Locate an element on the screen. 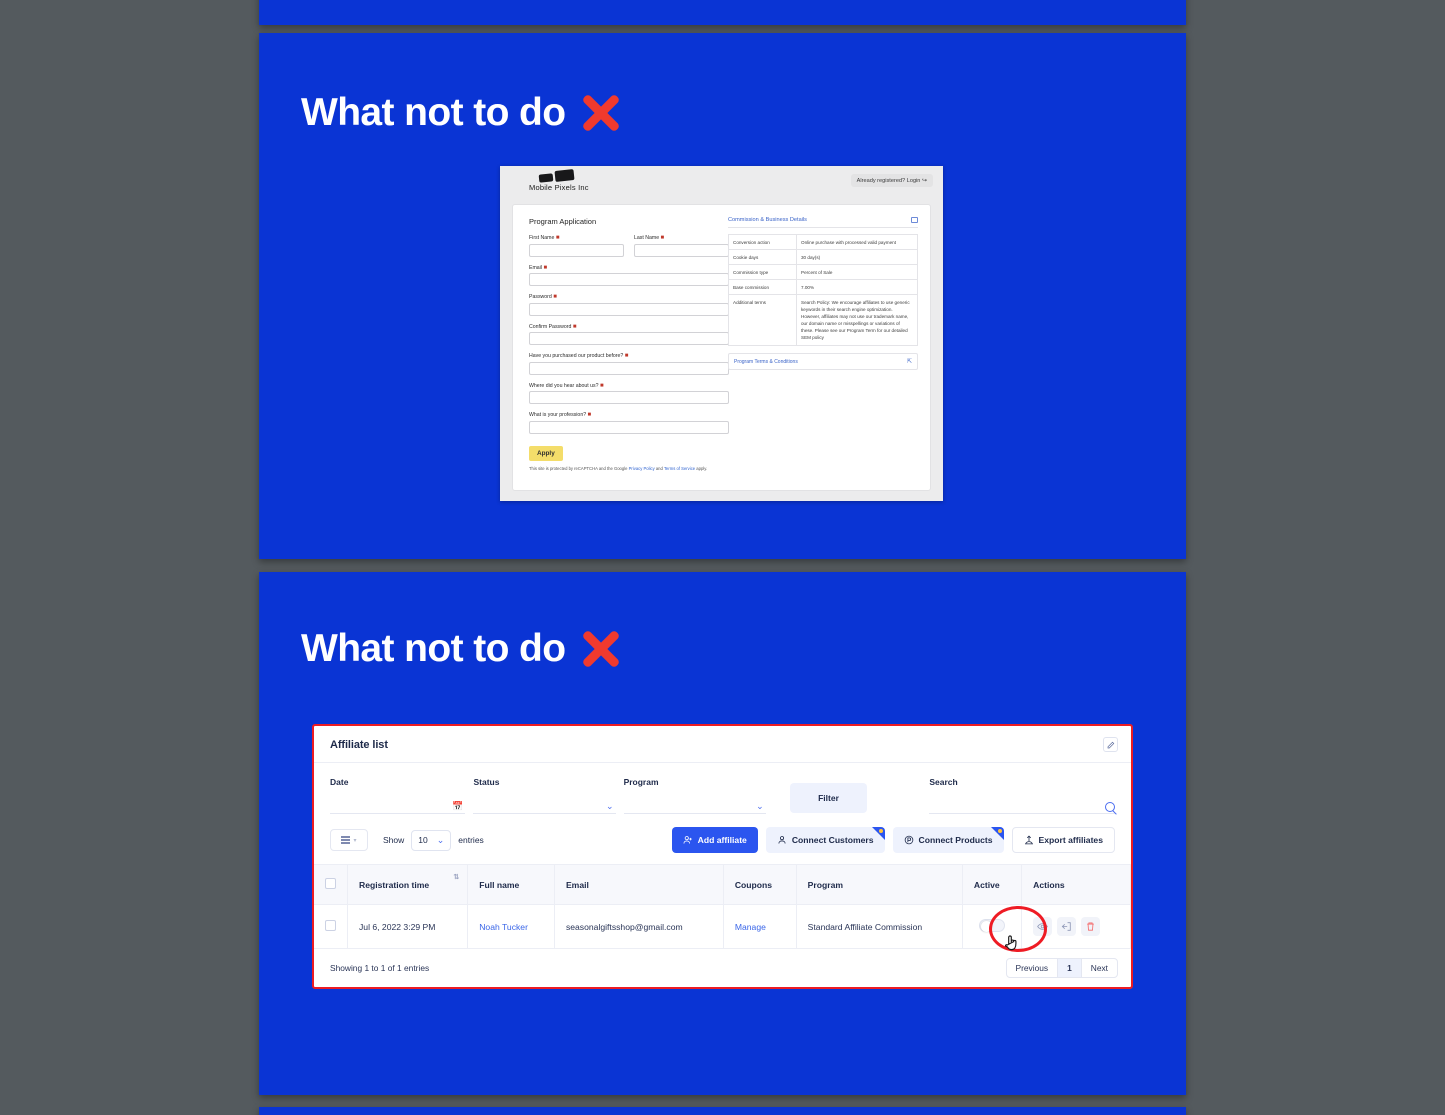 Image resolution: width=1445 pixels, height=1115 pixels. email-input is located at coordinates (629, 279).